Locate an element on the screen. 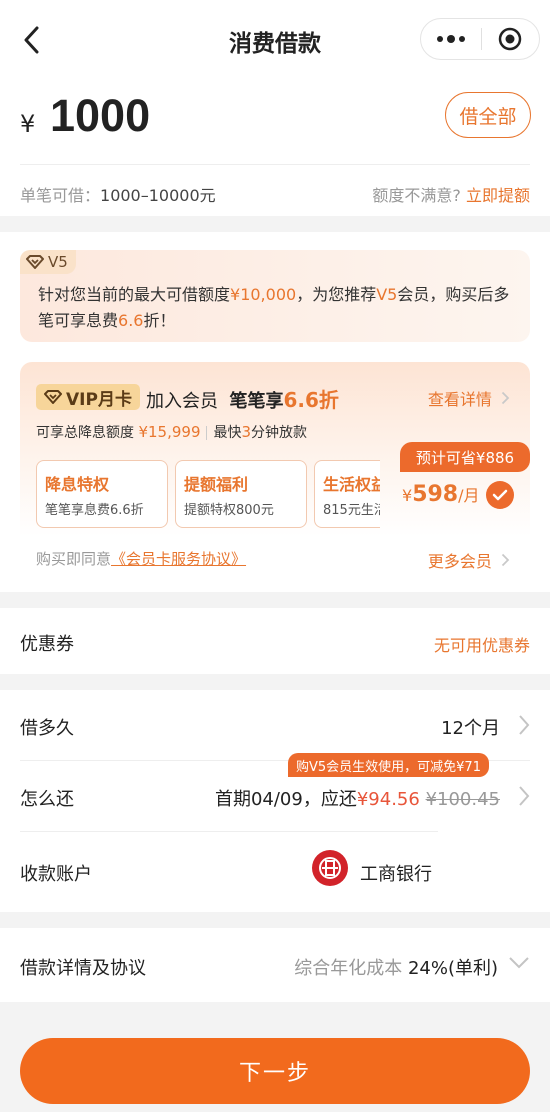 This screenshot has height=1112, width=550. check-icon is located at coordinates (500, 495).